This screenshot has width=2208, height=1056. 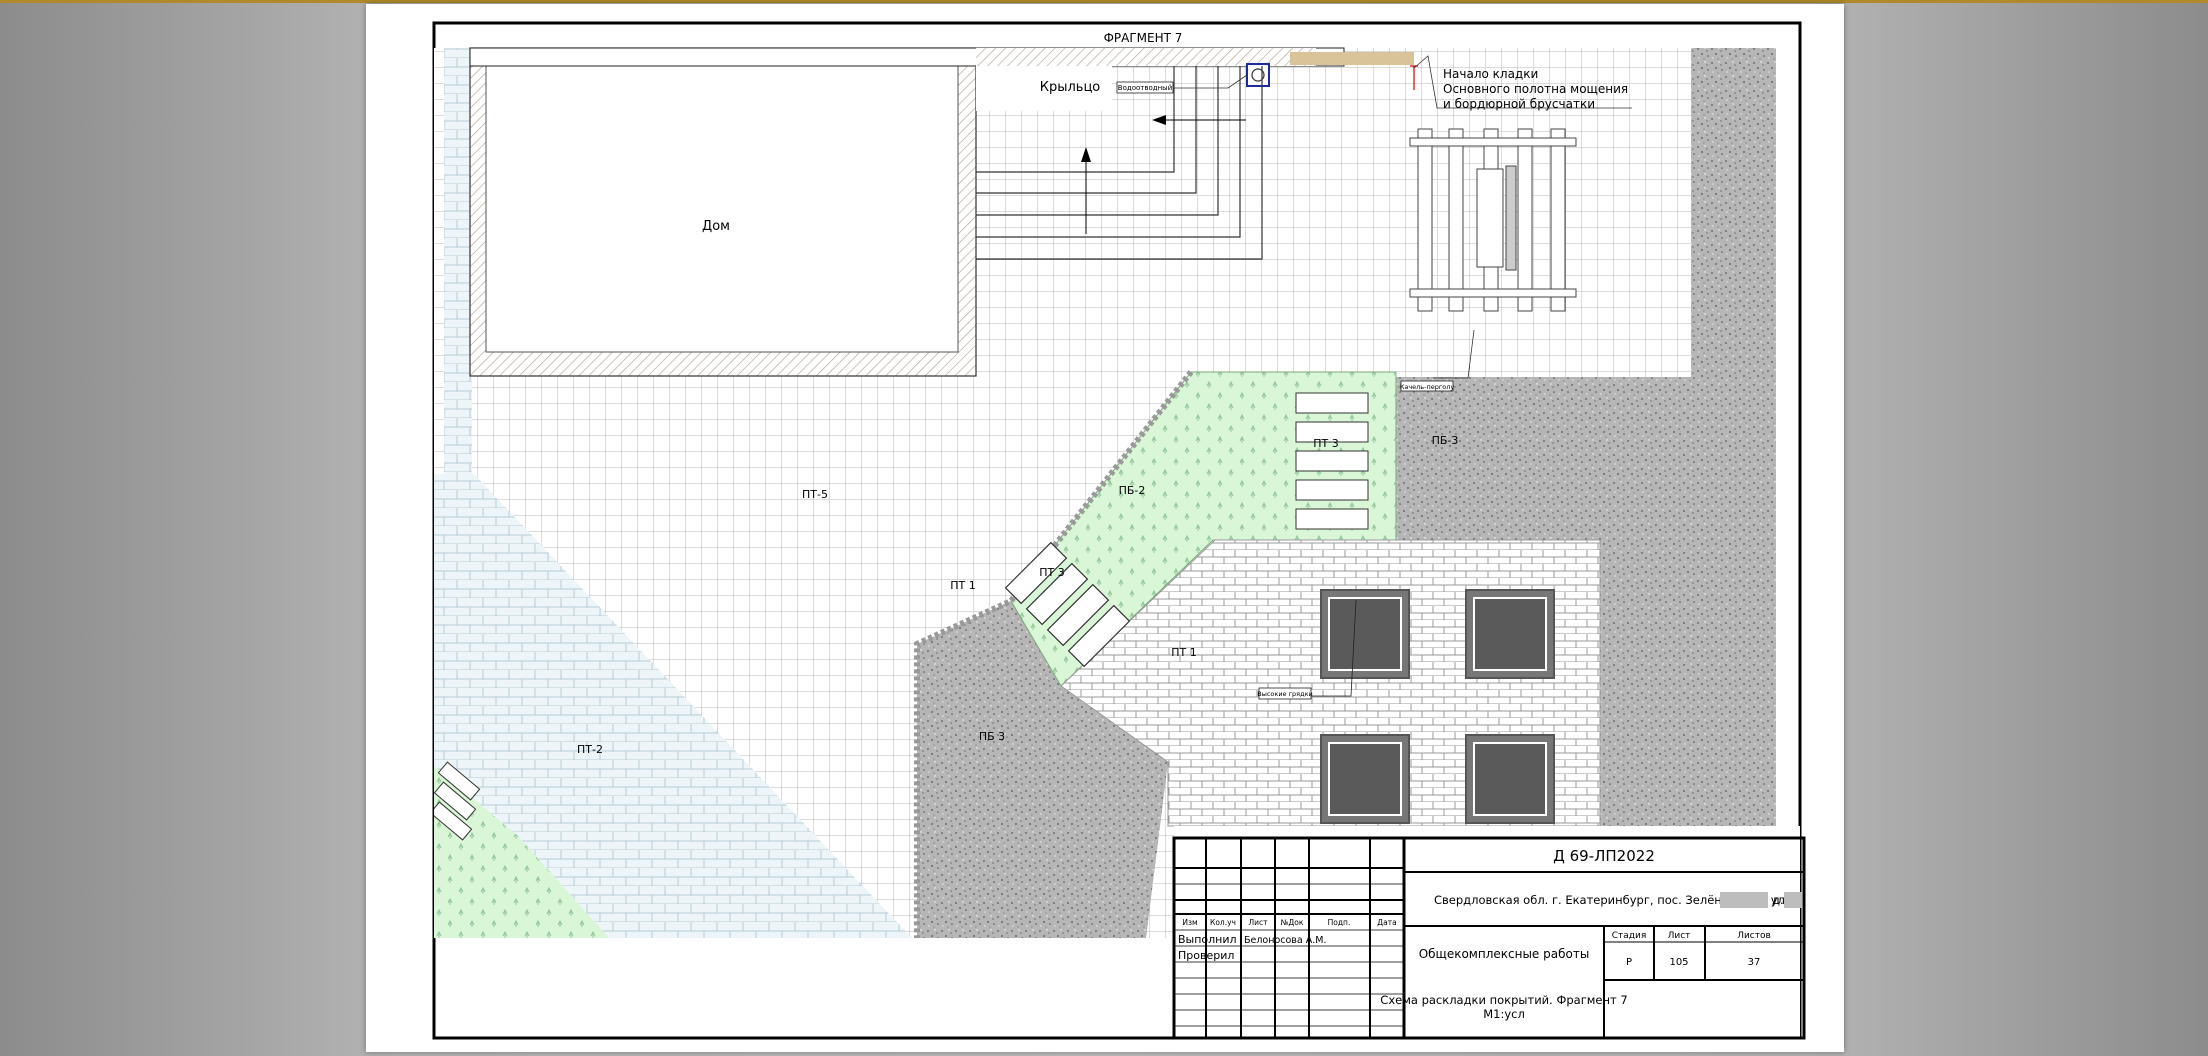 What do you see at coordinates (1332, 461) in the screenshot?
I see `pt3-upper-slabs` at bounding box center [1332, 461].